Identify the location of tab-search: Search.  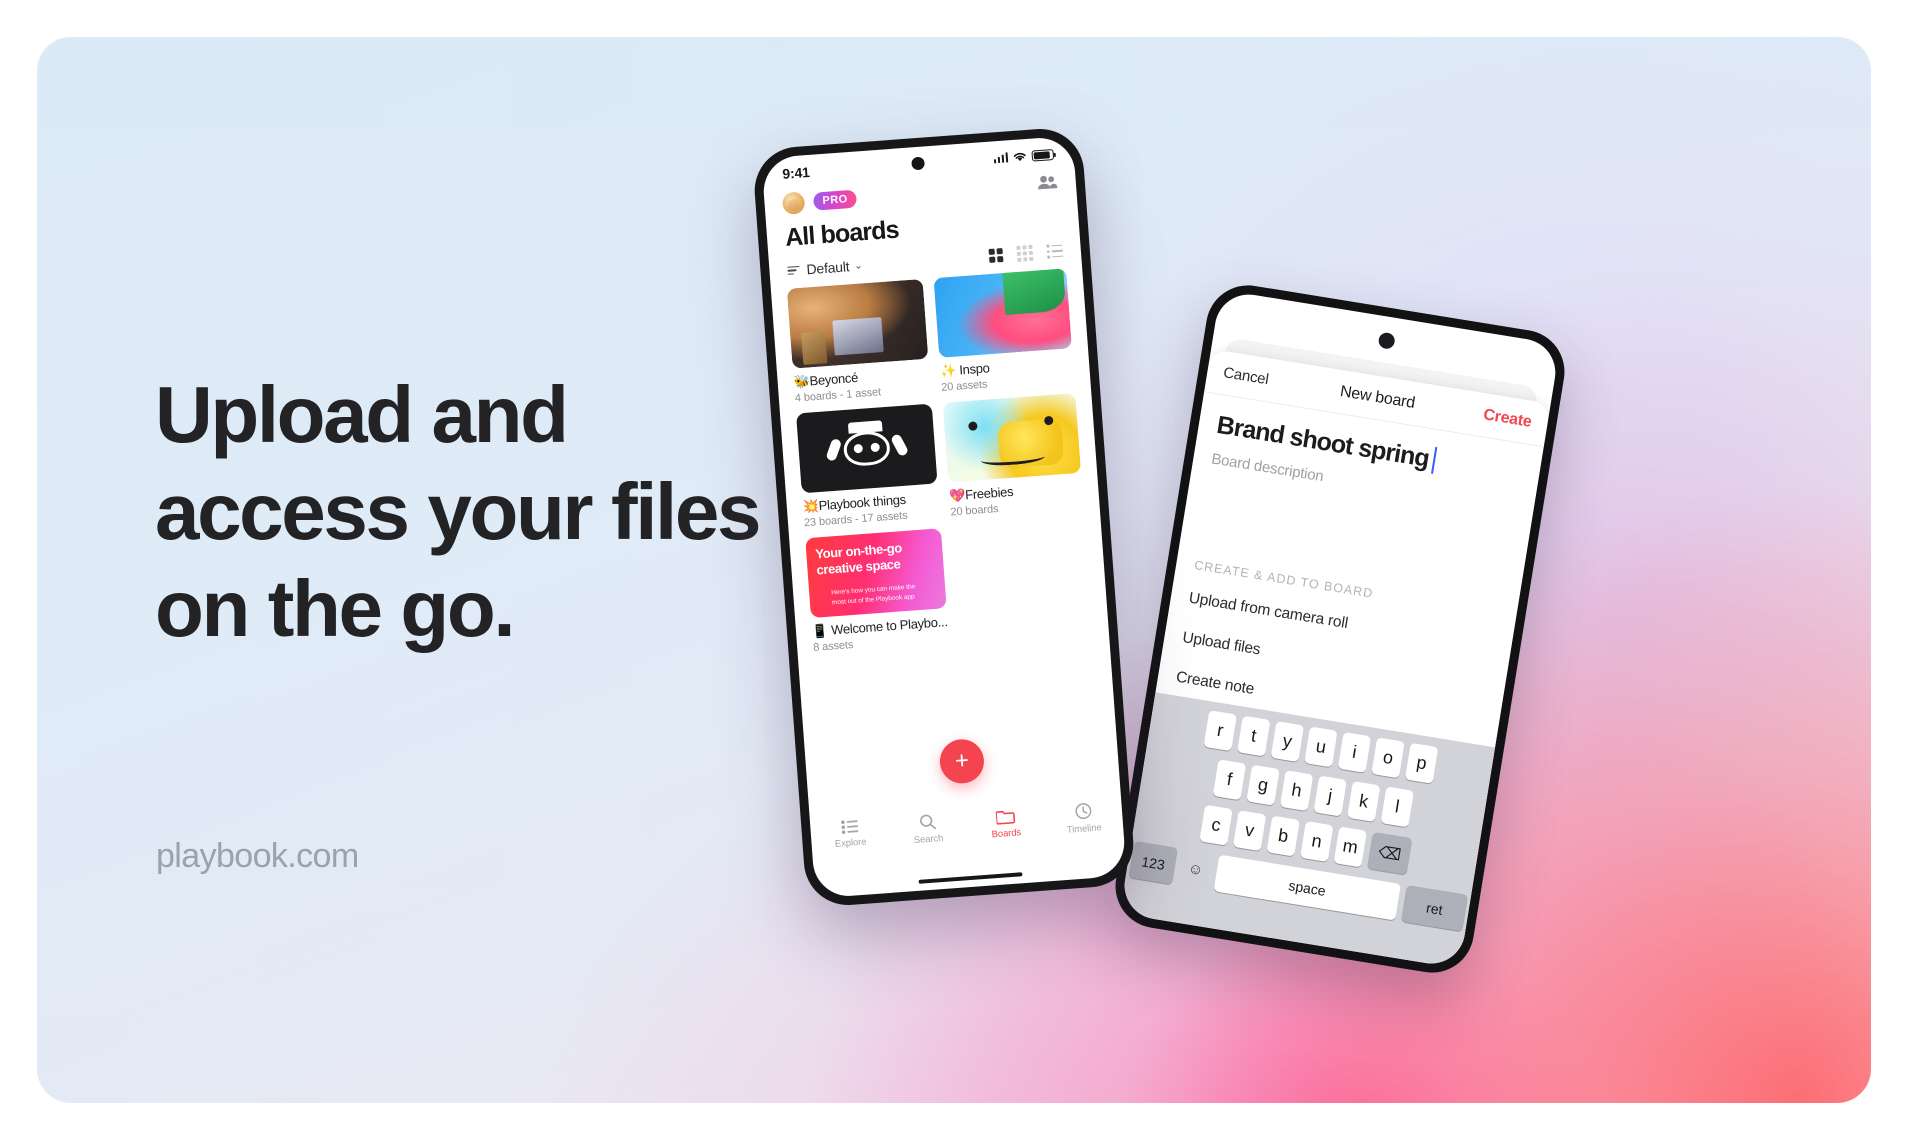
(928, 829).